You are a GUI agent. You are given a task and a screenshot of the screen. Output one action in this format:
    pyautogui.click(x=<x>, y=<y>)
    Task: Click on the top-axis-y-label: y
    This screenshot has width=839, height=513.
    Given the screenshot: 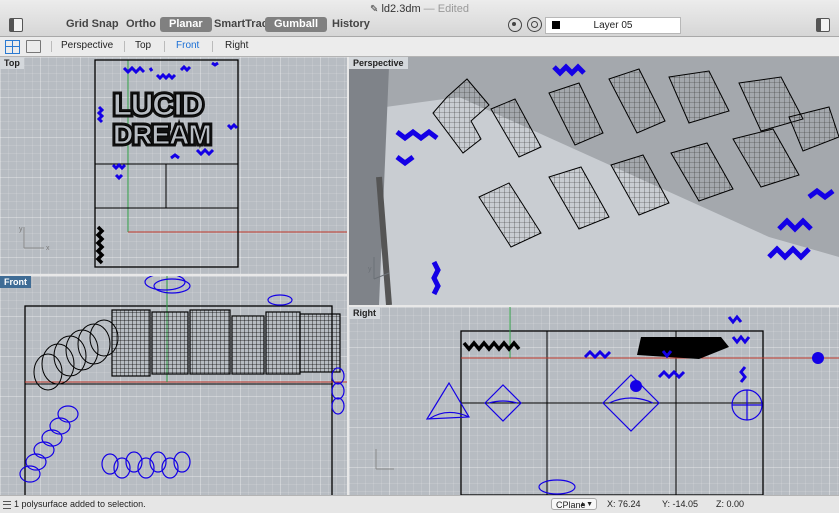 What is the action you would take?
    pyautogui.click(x=21, y=229)
    